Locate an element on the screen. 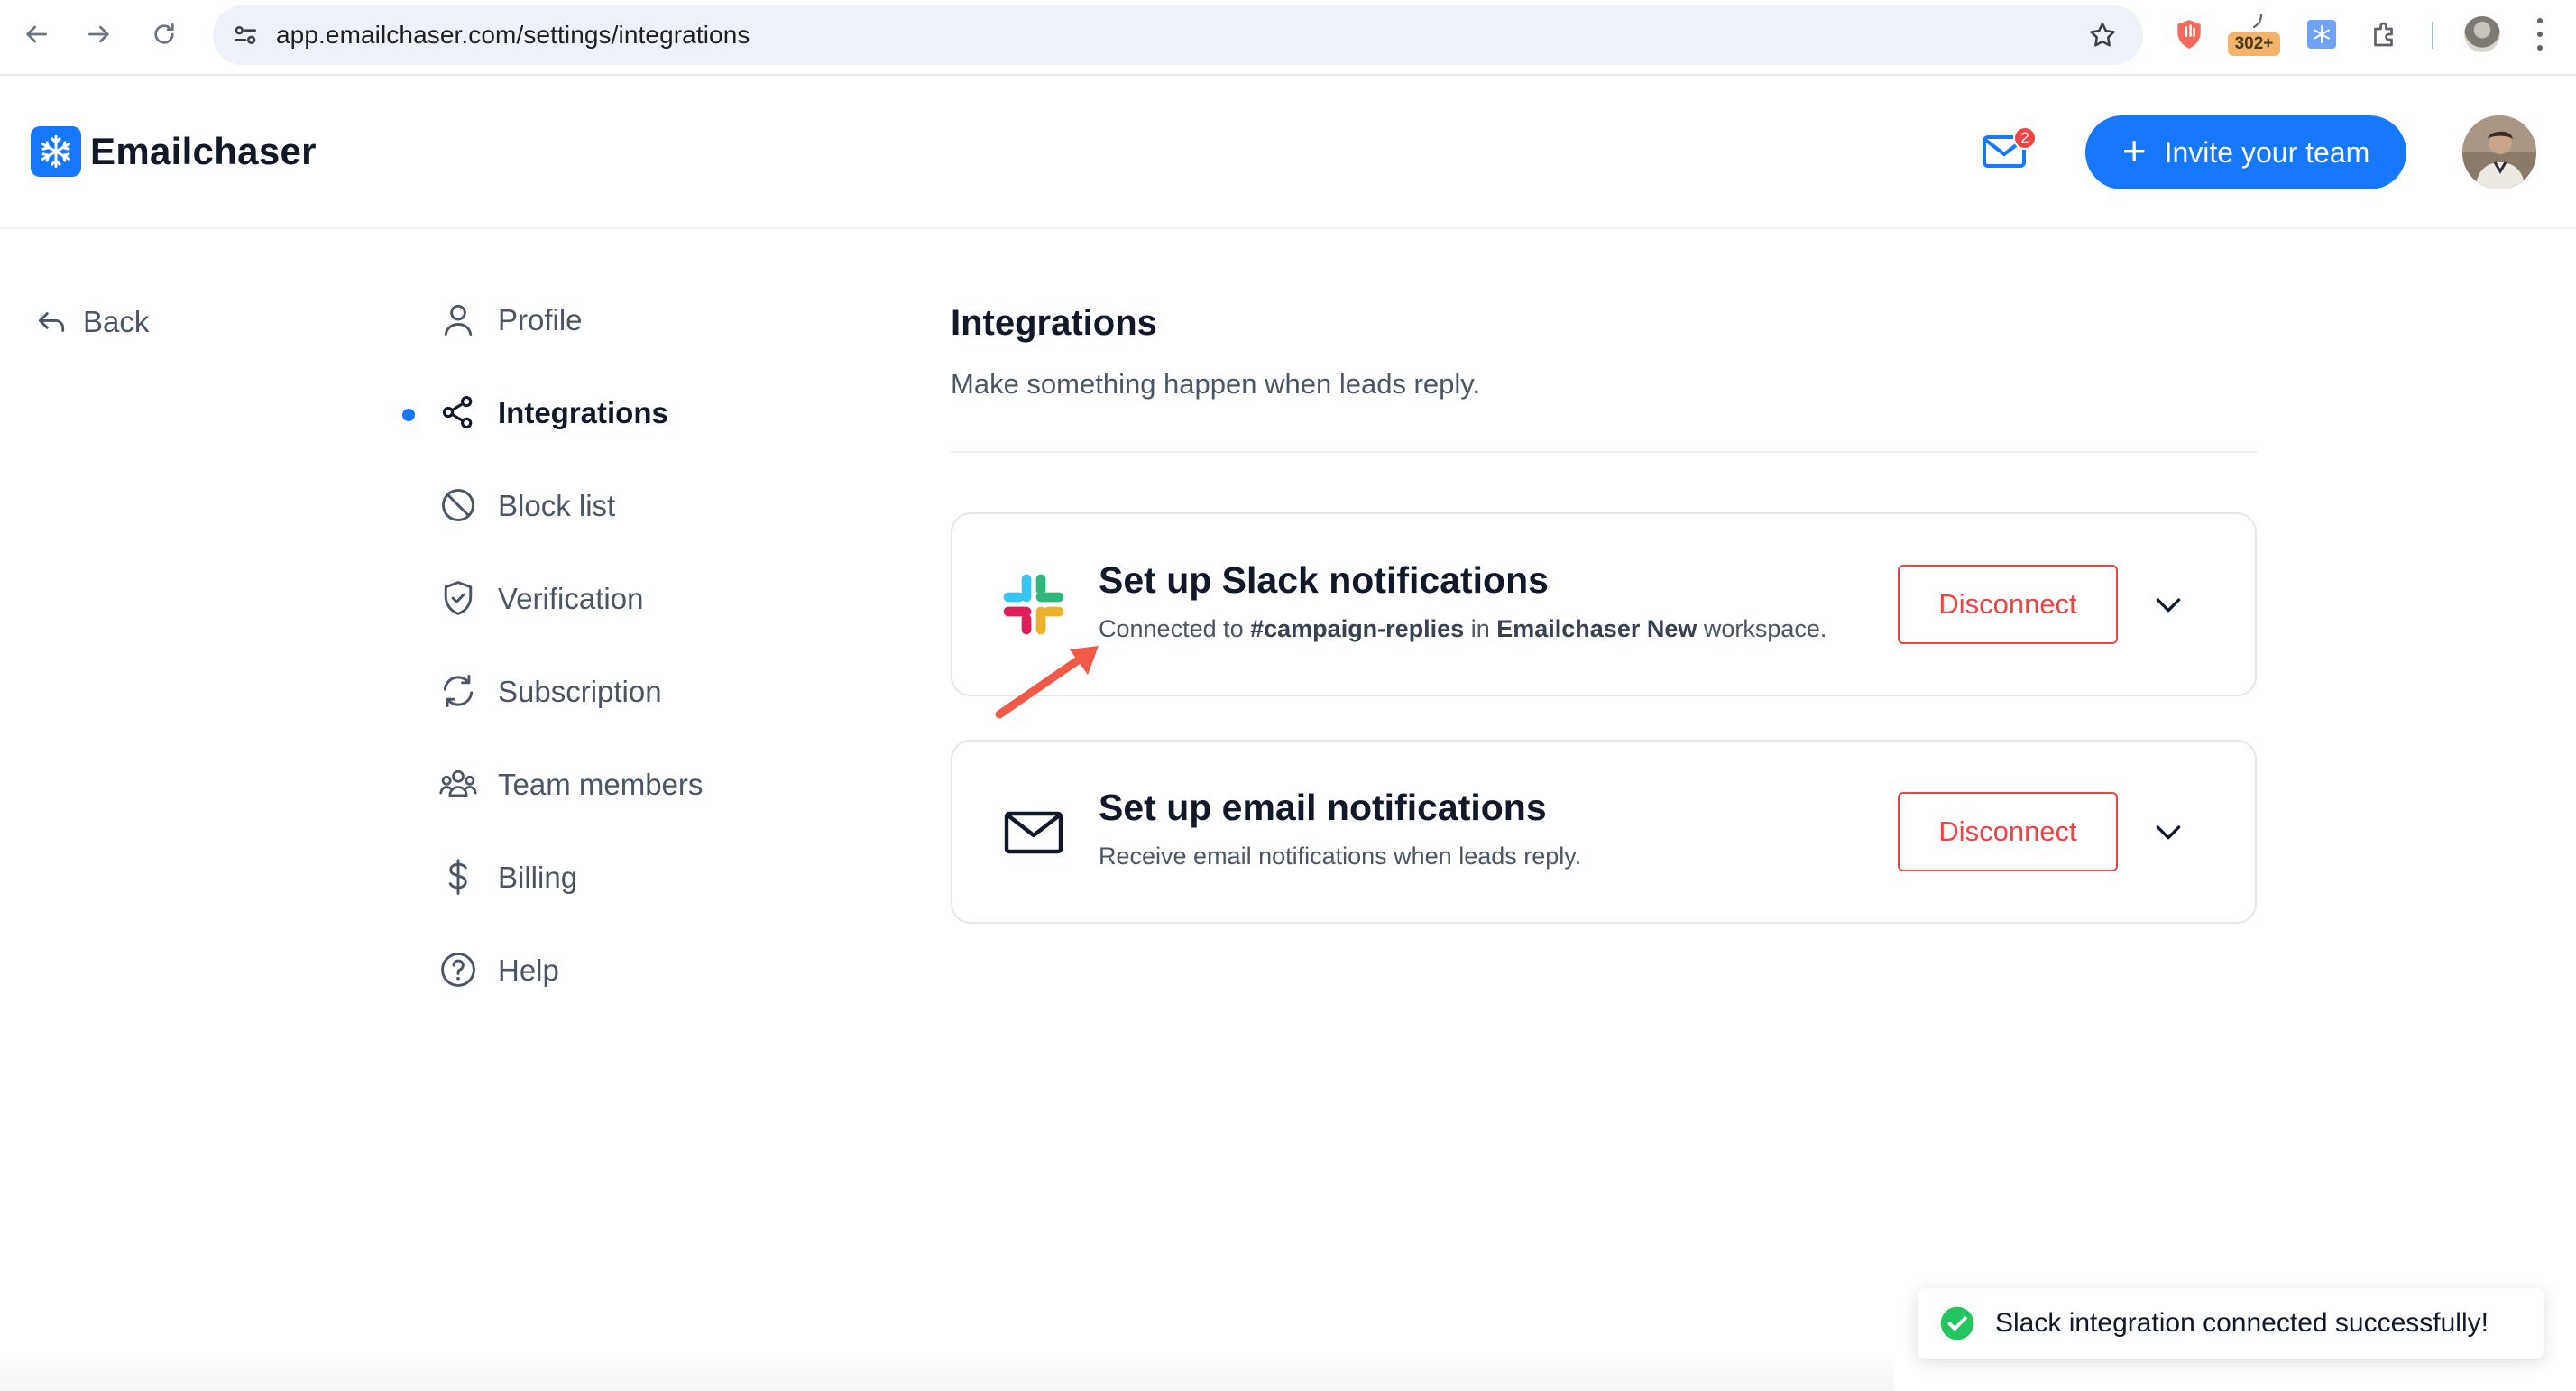 The image size is (2576, 1391). logo-icon is located at coordinates (56, 151).